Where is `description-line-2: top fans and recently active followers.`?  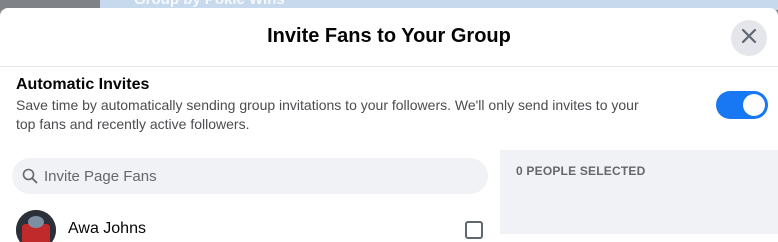
description-line-2: top fans and recently active followers. is located at coordinates (133, 124).